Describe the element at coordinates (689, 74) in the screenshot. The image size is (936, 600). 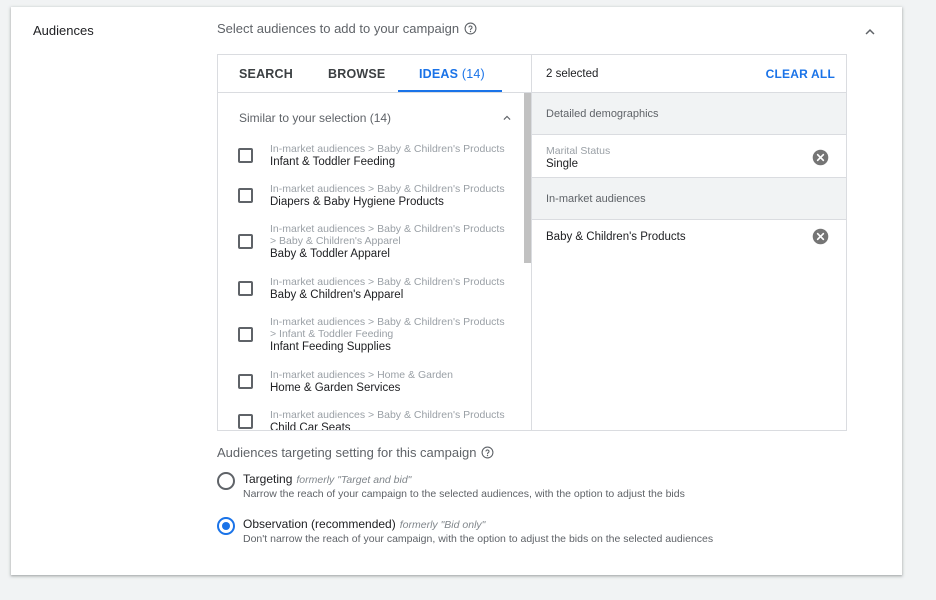
I see `selected-header: 2 selected CLEAR ALL` at that location.